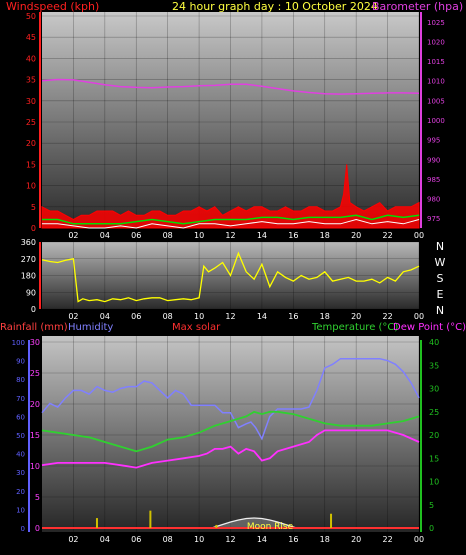 Image resolution: width=466 pixels, height=555 pixels. I want to click on temperature-tick-label: 5, so click(431, 505).